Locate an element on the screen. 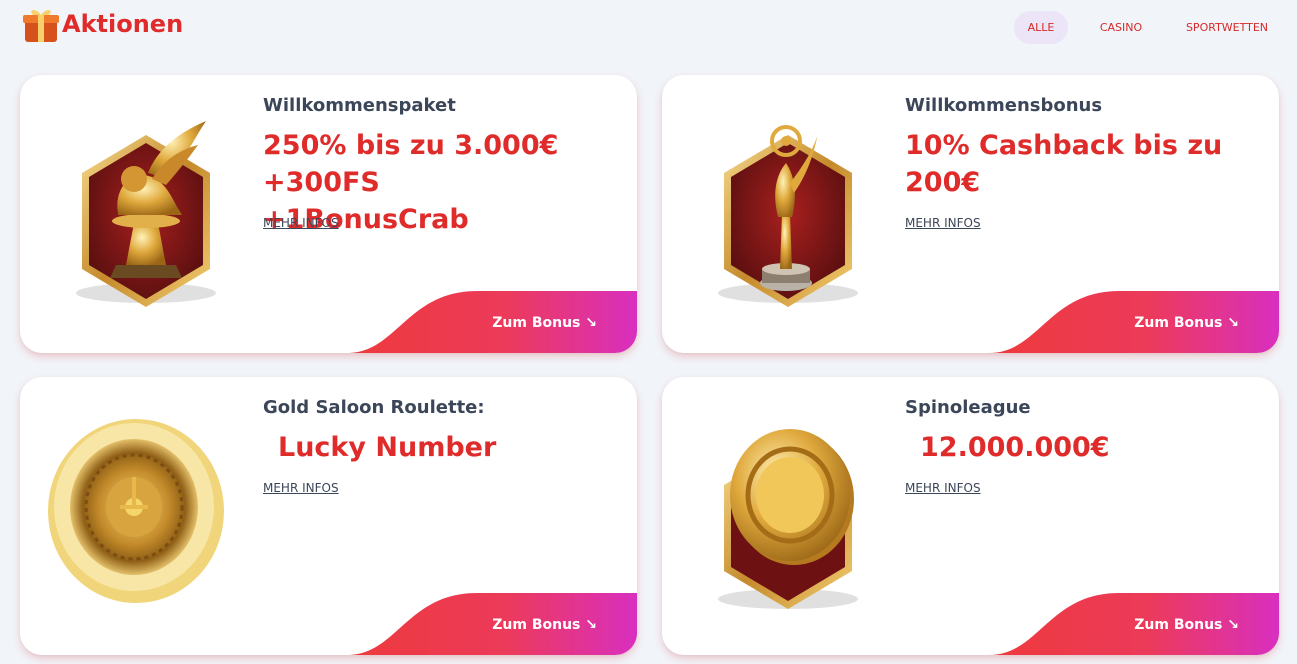 The width and height of the screenshot is (1297, 664). roulette-wheel-icon is located at coordinates (148, 523).